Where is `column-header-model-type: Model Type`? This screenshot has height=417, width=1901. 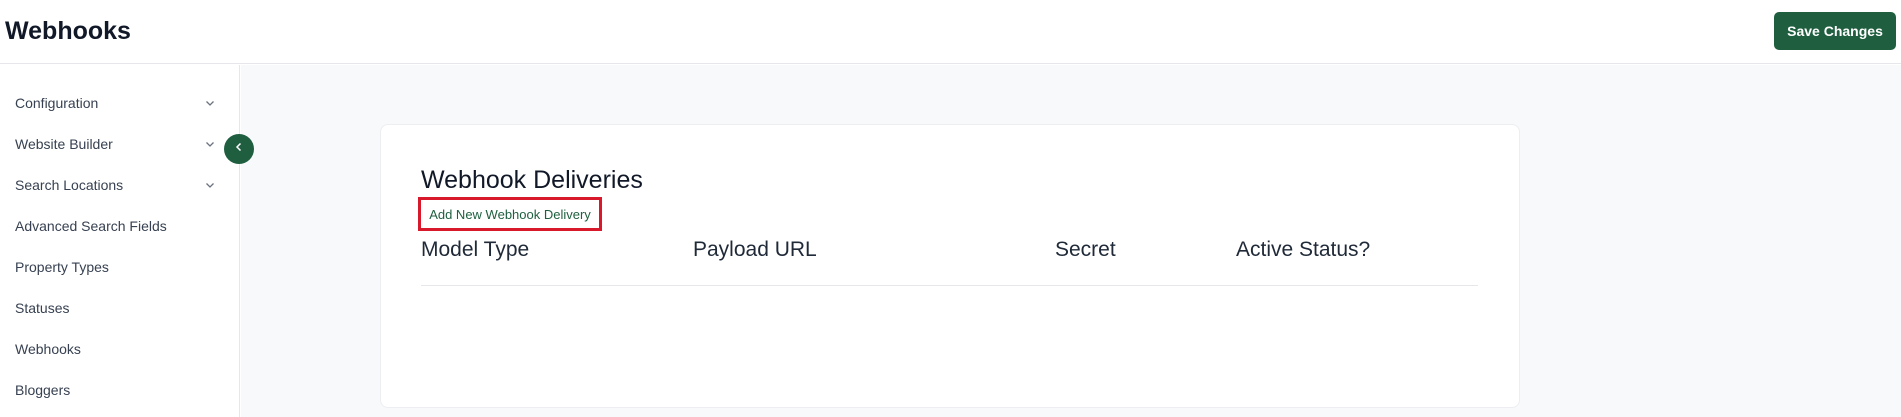 column-header-model-type: Model Type is located at coordinates (475, 249).